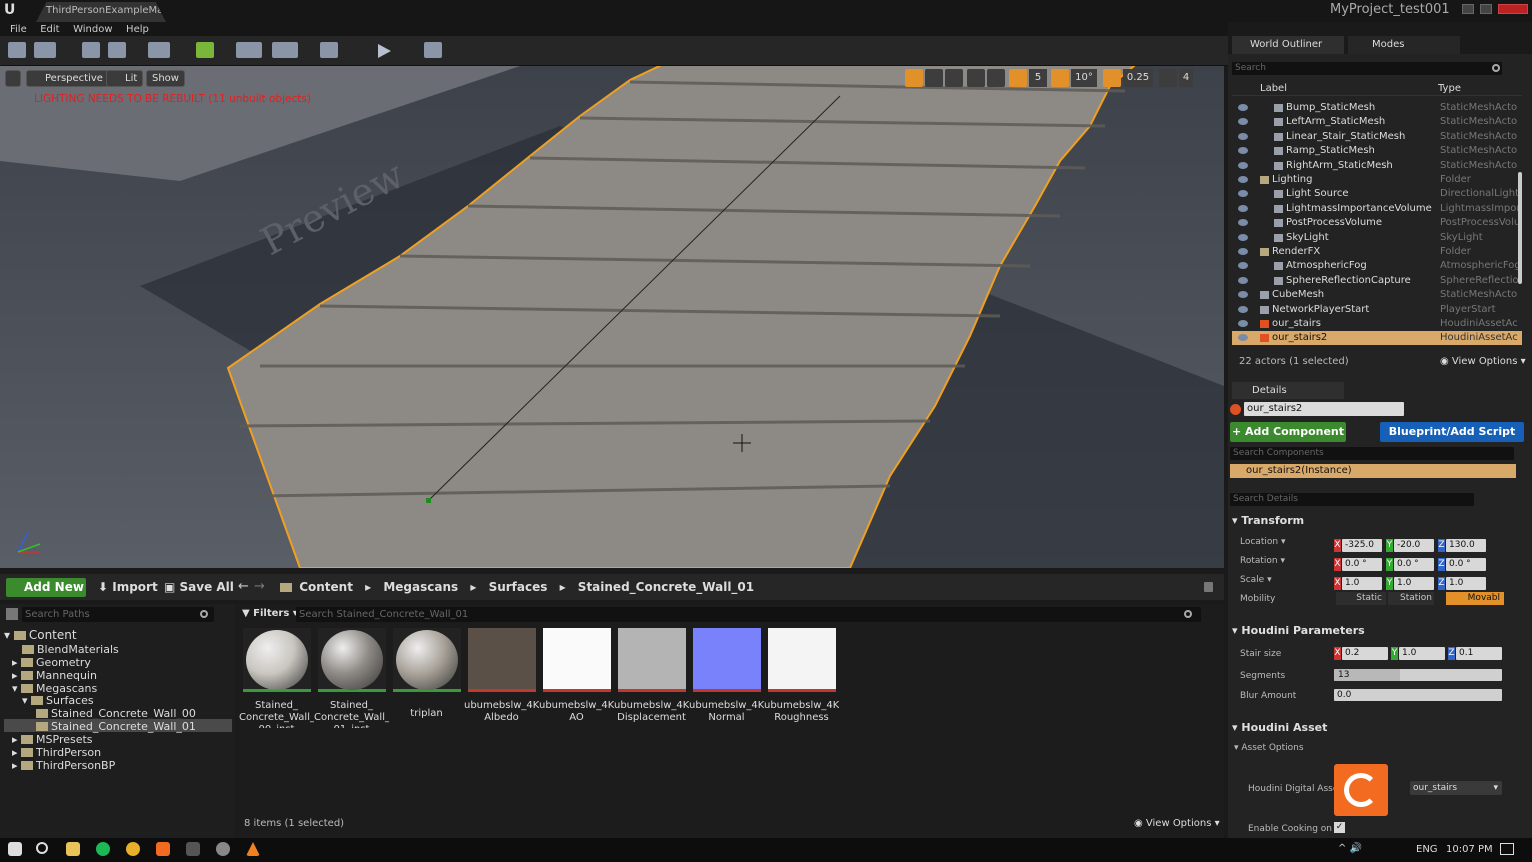  Describe the element at coordinates (205, 50) in the screenshot. I see `megascans-icon` at that location.